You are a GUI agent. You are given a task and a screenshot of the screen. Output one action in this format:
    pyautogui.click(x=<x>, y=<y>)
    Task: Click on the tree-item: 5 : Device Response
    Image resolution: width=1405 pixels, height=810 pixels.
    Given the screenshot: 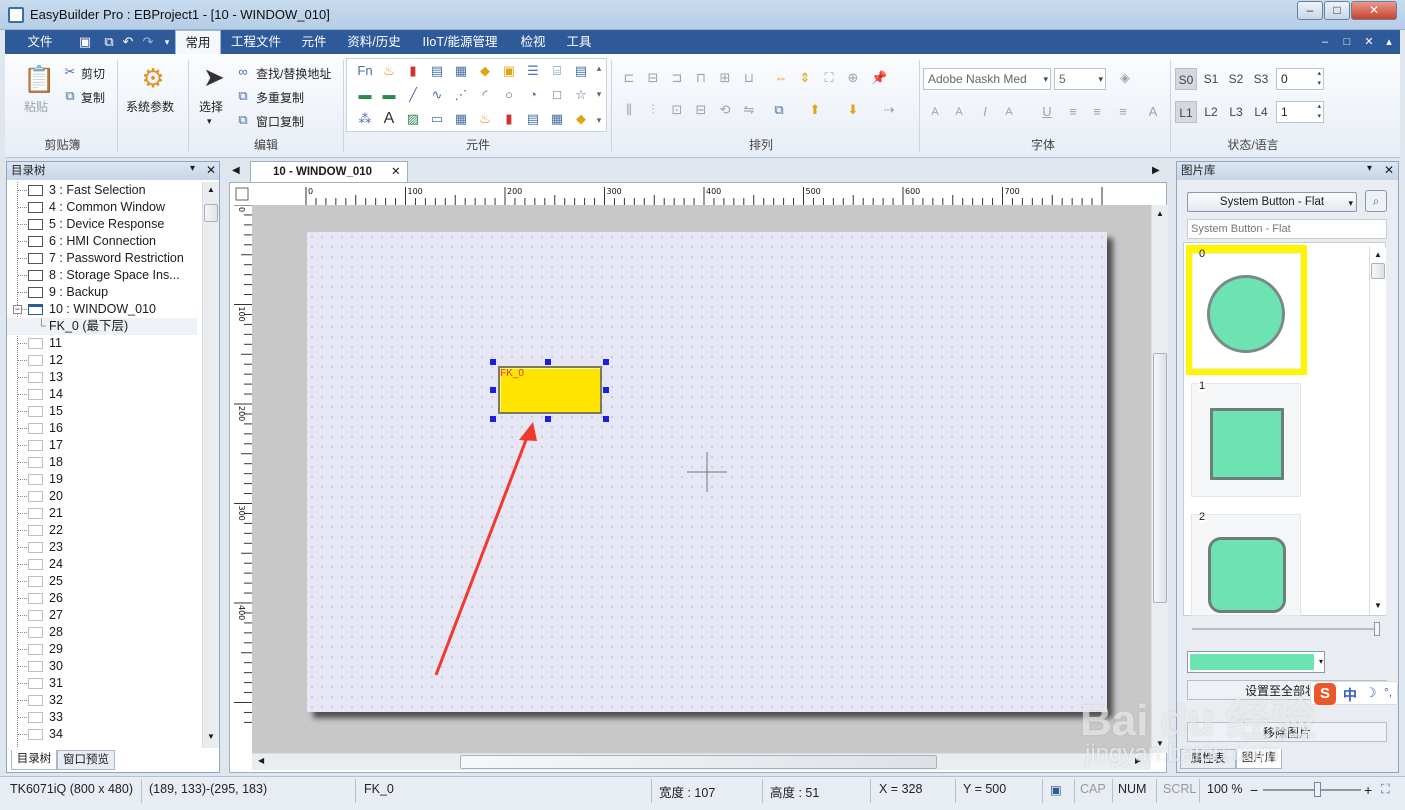 What is the action you would take?
    pyautogui.click(x=102, y=224)
    